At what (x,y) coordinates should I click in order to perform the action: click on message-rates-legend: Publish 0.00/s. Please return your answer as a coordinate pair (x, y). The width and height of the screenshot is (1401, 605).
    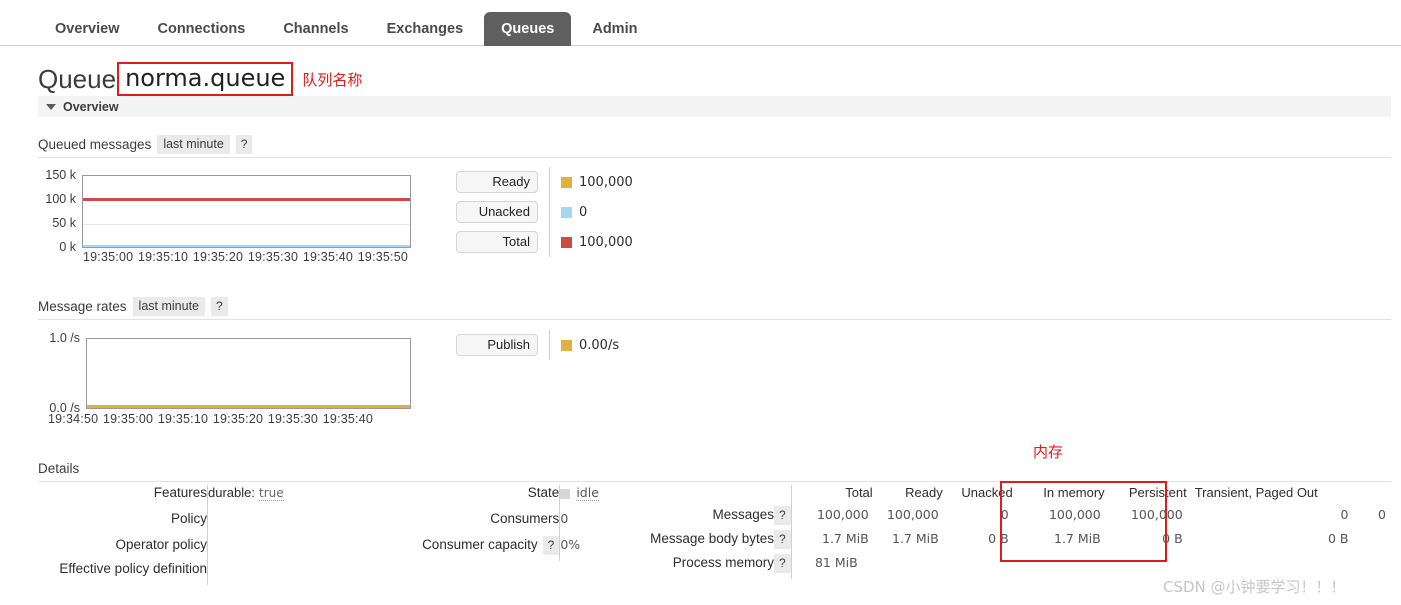
    Looking at the image, I should click on (537, 345).